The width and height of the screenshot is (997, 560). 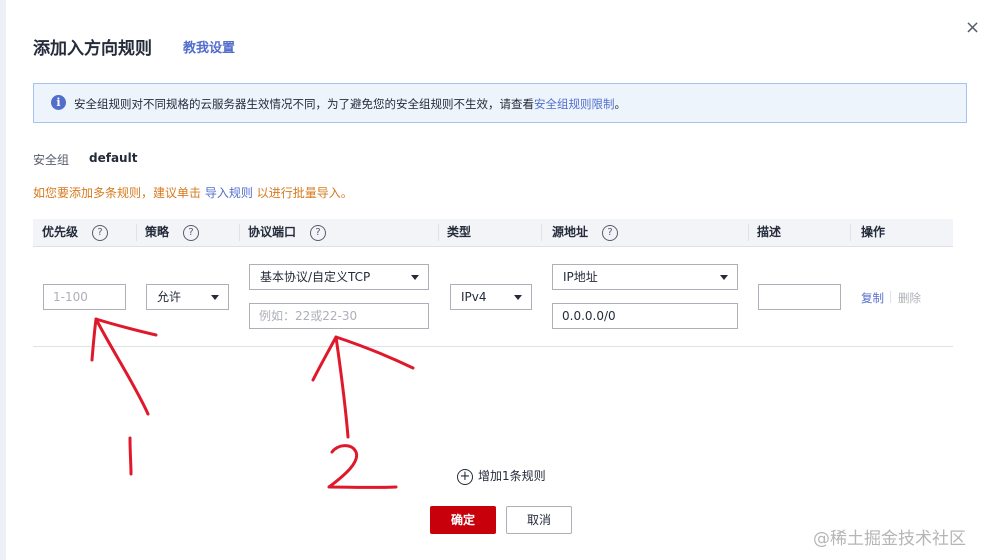 I want to click on add-rule-button: + 增加1条规则, so click(x=501, y=476).